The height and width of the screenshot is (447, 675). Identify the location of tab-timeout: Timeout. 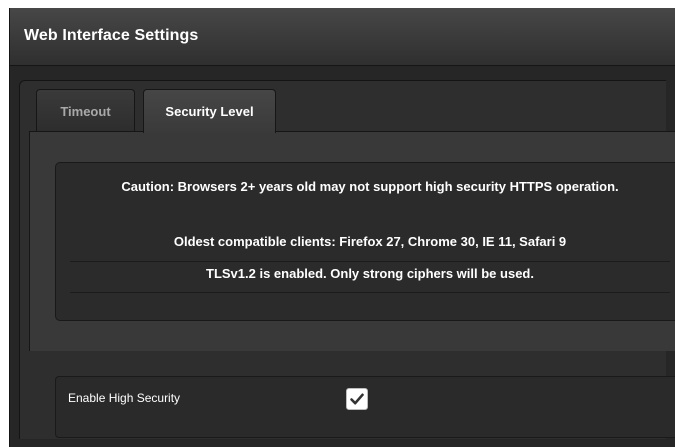
(85, 110).